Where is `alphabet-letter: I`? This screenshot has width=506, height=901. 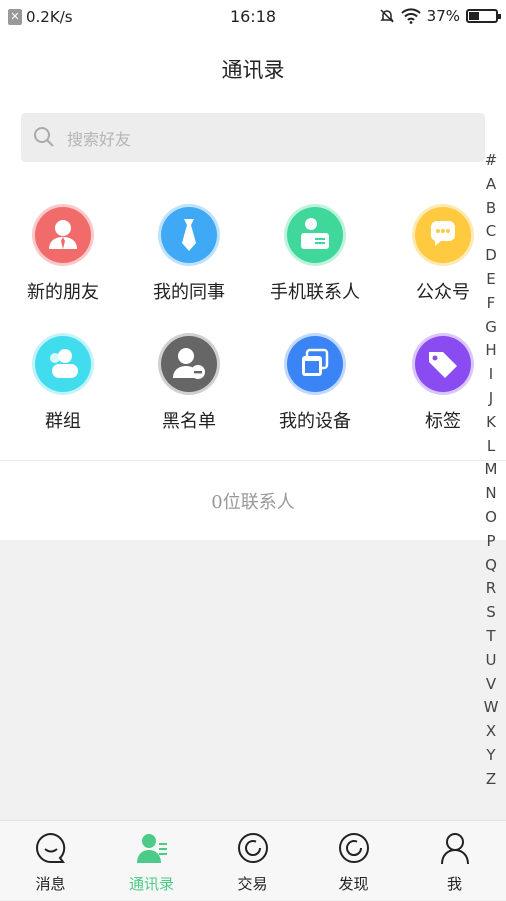
alphabet-letter: I is located at coordinates (491, 375).